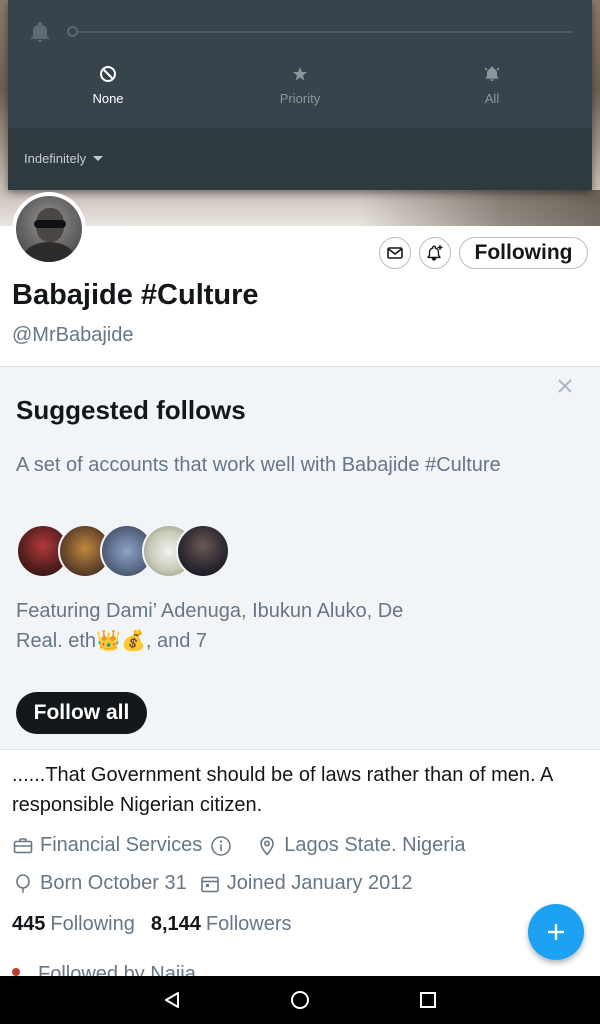 The height and width of the screenshot is (1024, 600). I want to click on notifications-button, so click(435, 253).